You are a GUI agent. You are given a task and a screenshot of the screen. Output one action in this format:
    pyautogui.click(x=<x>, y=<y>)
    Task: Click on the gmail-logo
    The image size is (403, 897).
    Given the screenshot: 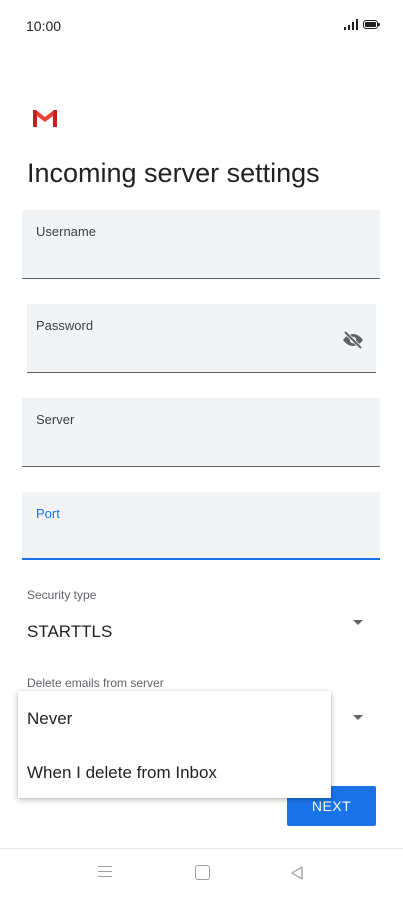 What is the action you would take?
    pyautogui.click(x=45, y=118)
    